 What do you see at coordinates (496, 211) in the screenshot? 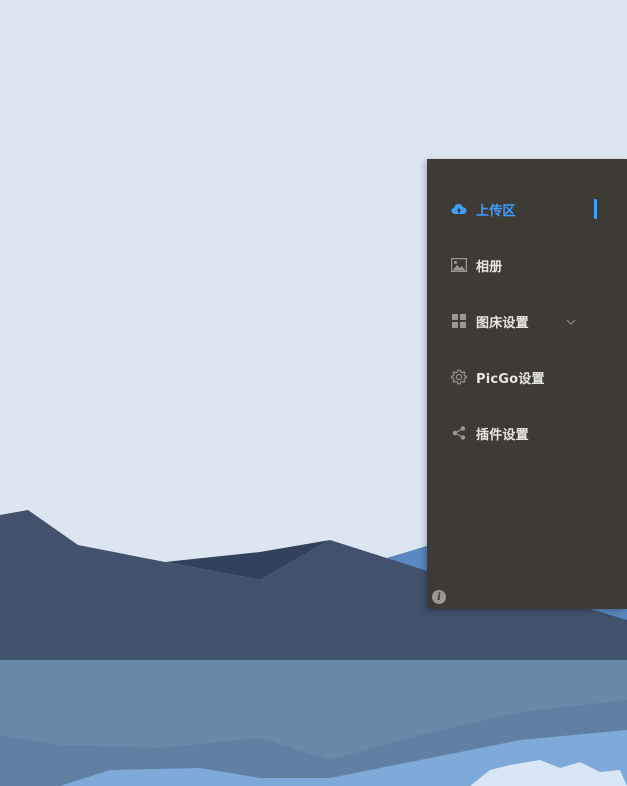
I see `menu-item-label: 上传区` at bounding box center [496, 211].